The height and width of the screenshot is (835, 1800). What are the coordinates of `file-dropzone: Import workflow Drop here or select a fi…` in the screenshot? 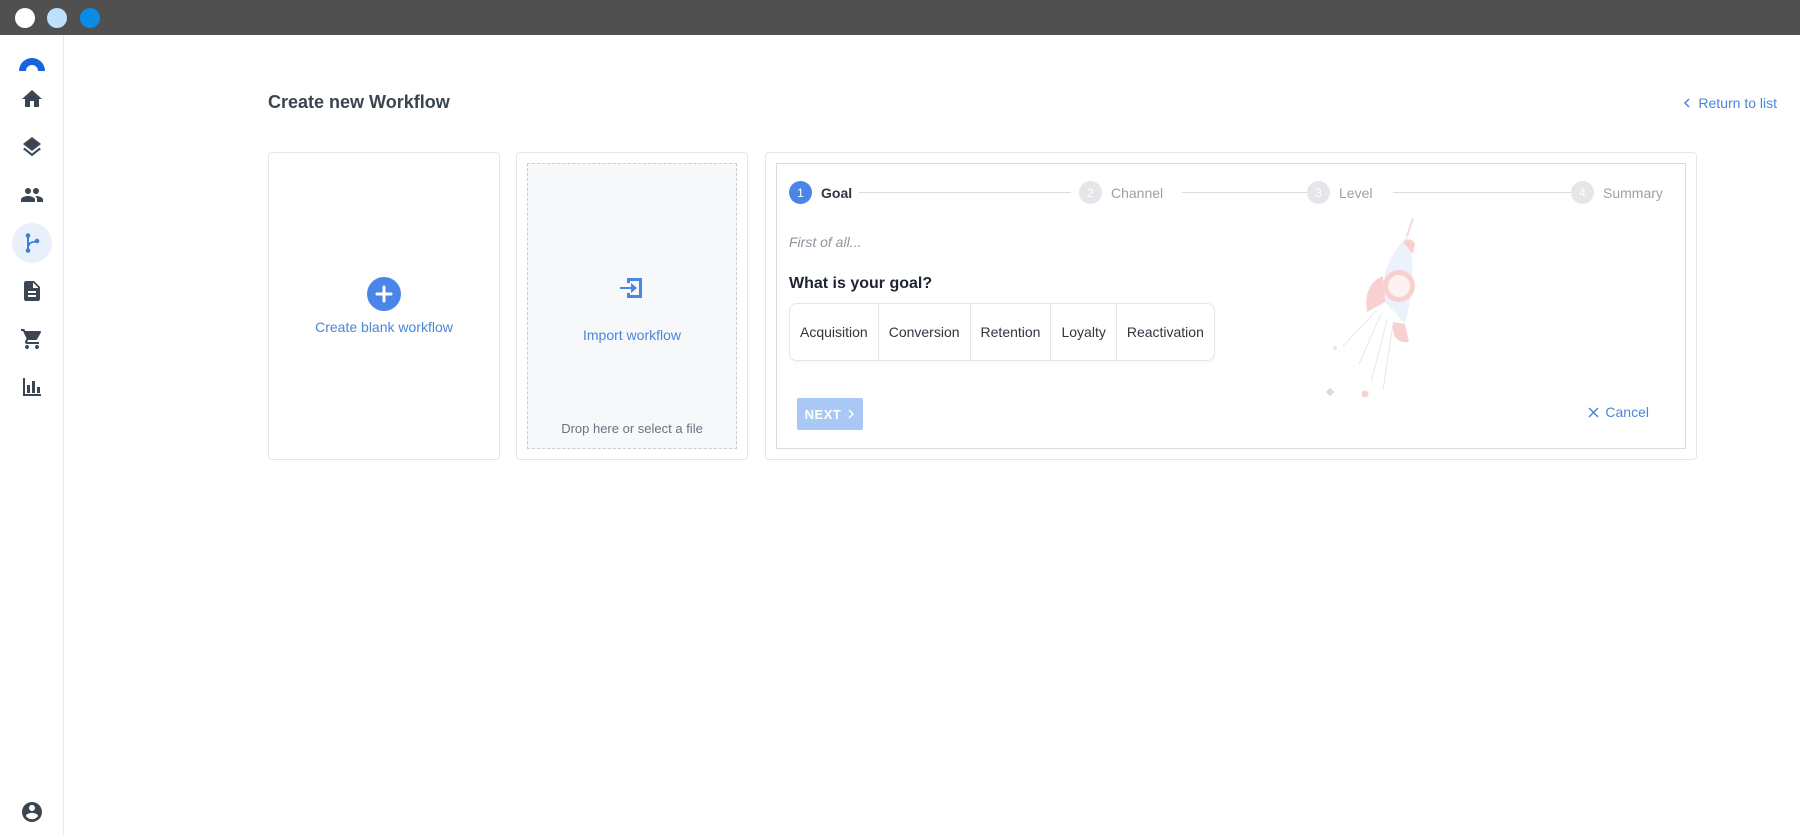 It's located at (632, 306).